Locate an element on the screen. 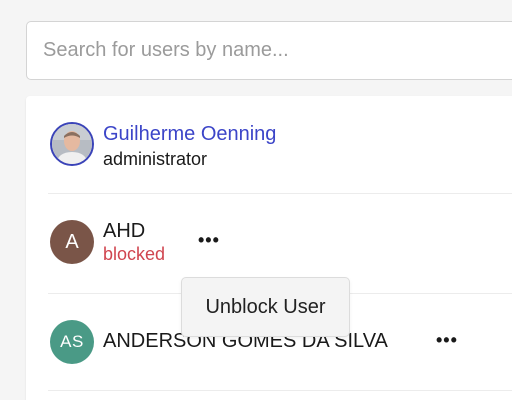  user-avatar is located at coordinates (72, 144).